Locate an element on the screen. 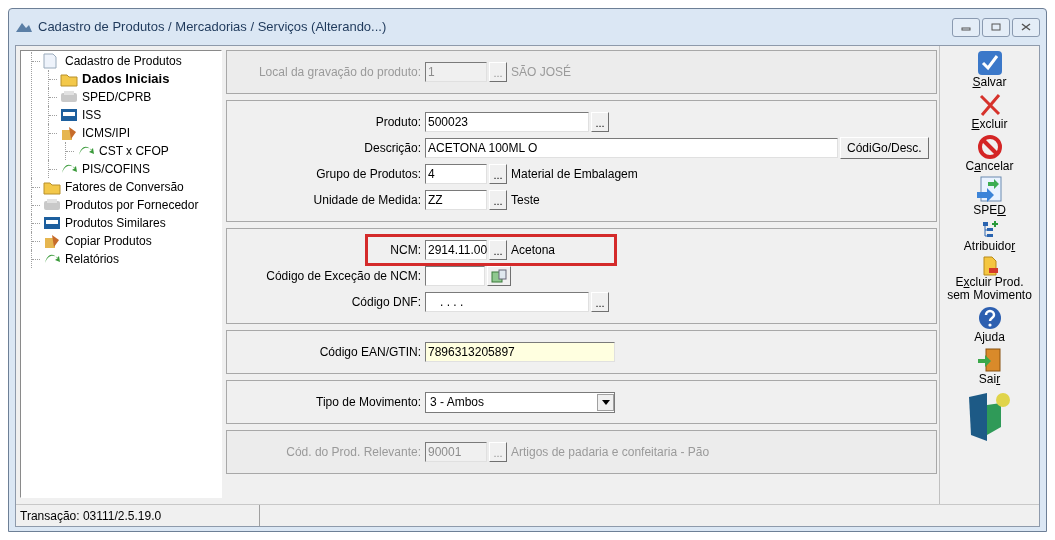 The image size is (1055, 540). tree-item: SPED/CPRB is located at coordinates (117, 97).